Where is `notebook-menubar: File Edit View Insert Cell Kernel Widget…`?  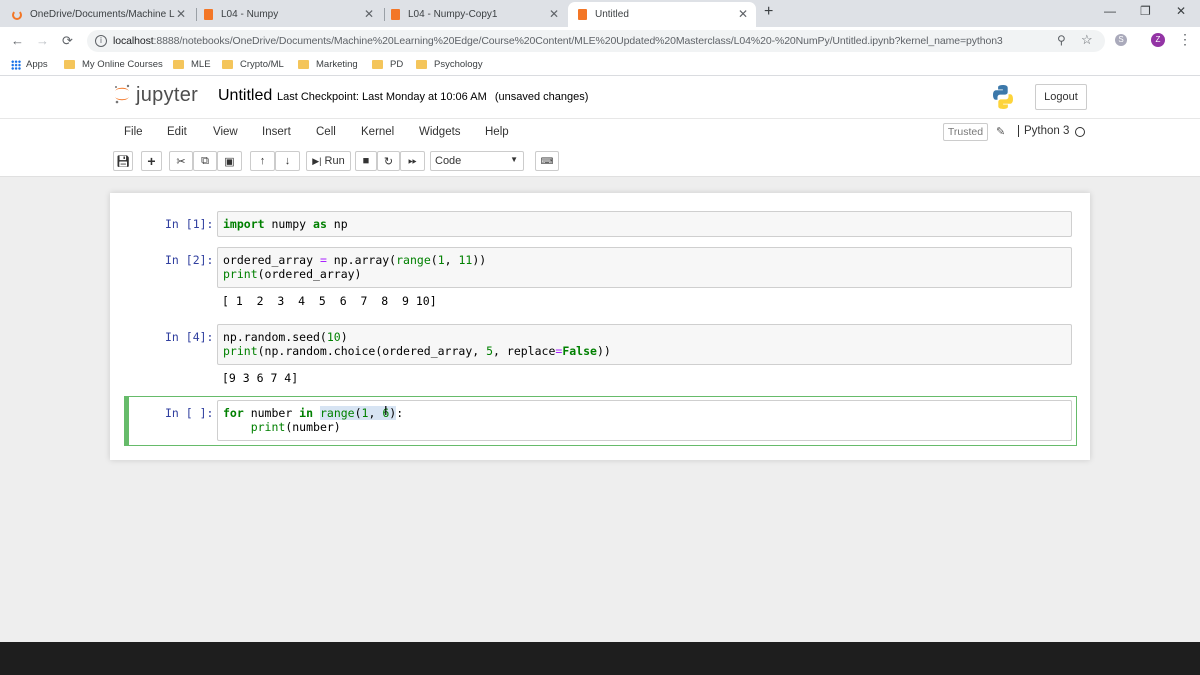
notebook-menubar: File Edit View Insert Cell Kernel Widget… is located at coordinates (600, 132).